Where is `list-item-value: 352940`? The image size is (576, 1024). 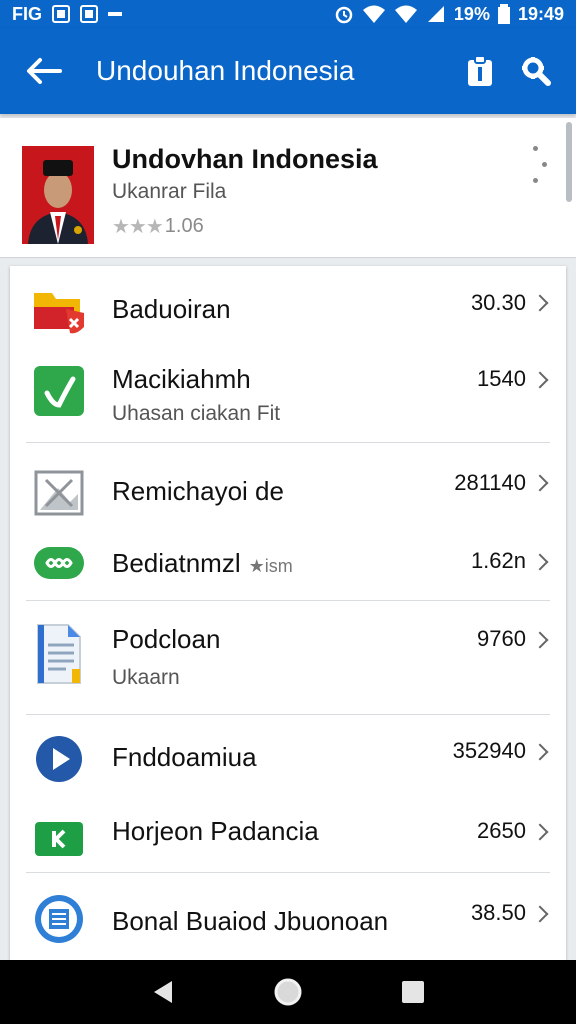
list-item-value: 352940 is located at coordinates (489, 750).